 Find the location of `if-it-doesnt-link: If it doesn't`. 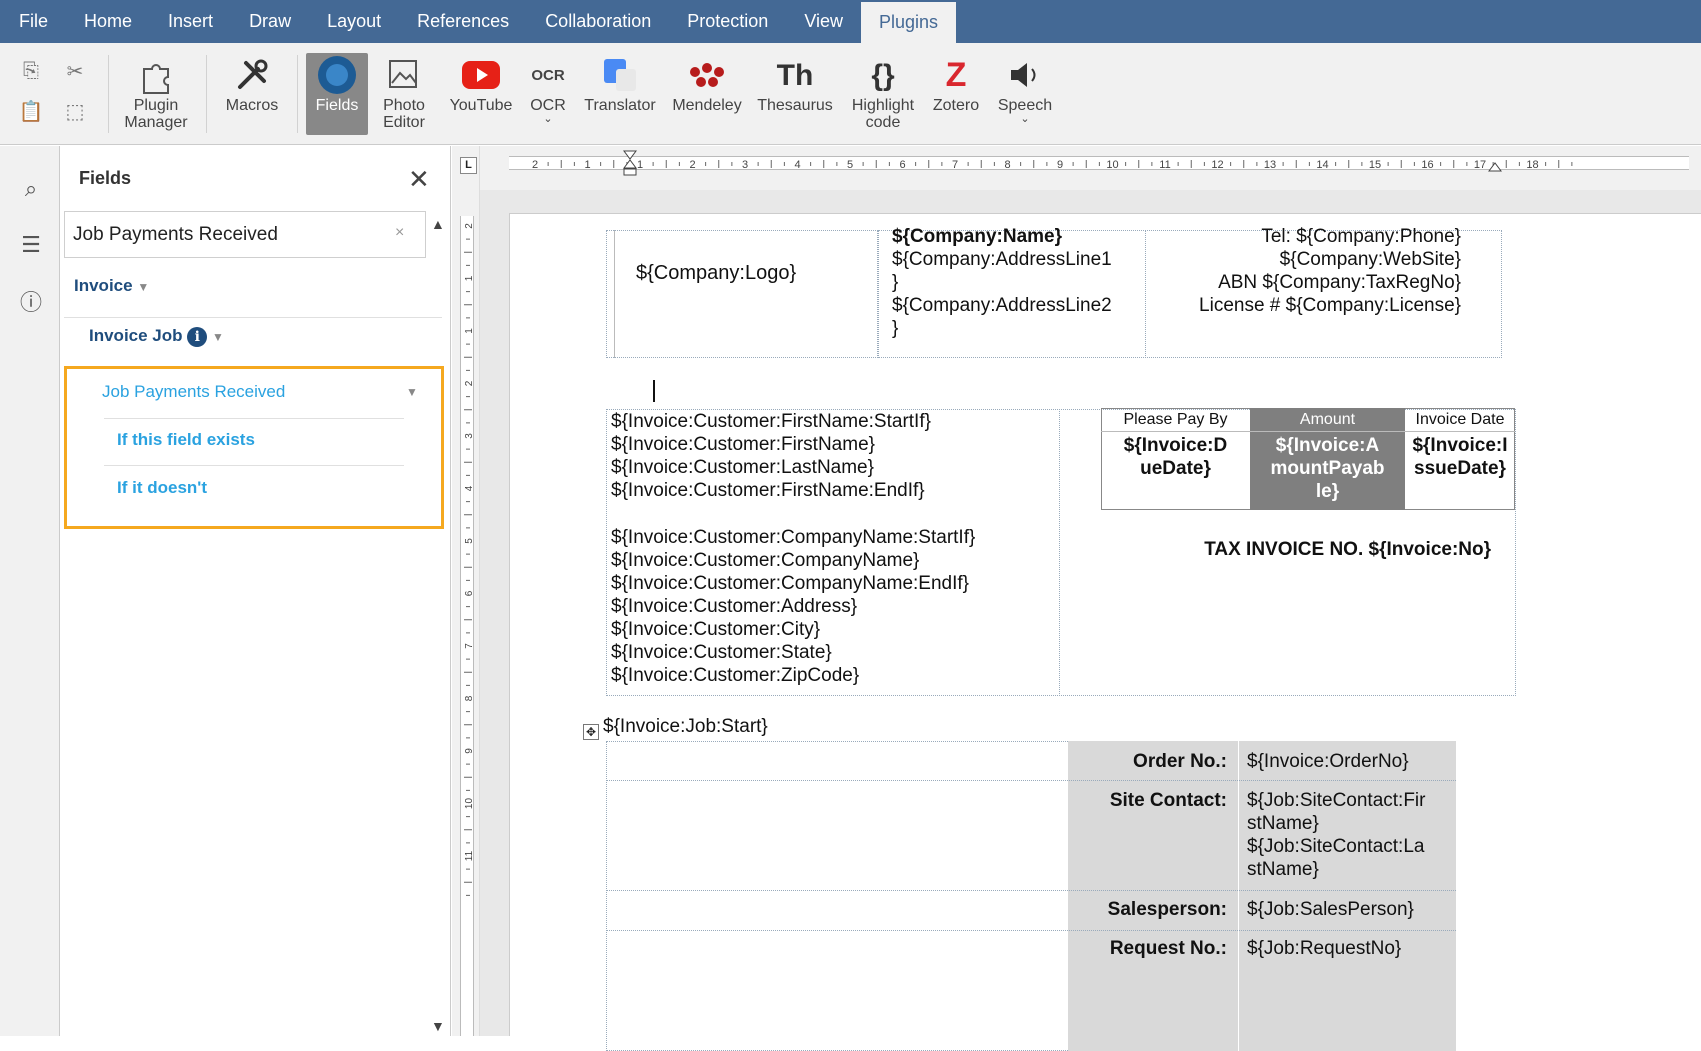

if-it-doesnt-link: If it doesn't is located at coordinates (162, 488).